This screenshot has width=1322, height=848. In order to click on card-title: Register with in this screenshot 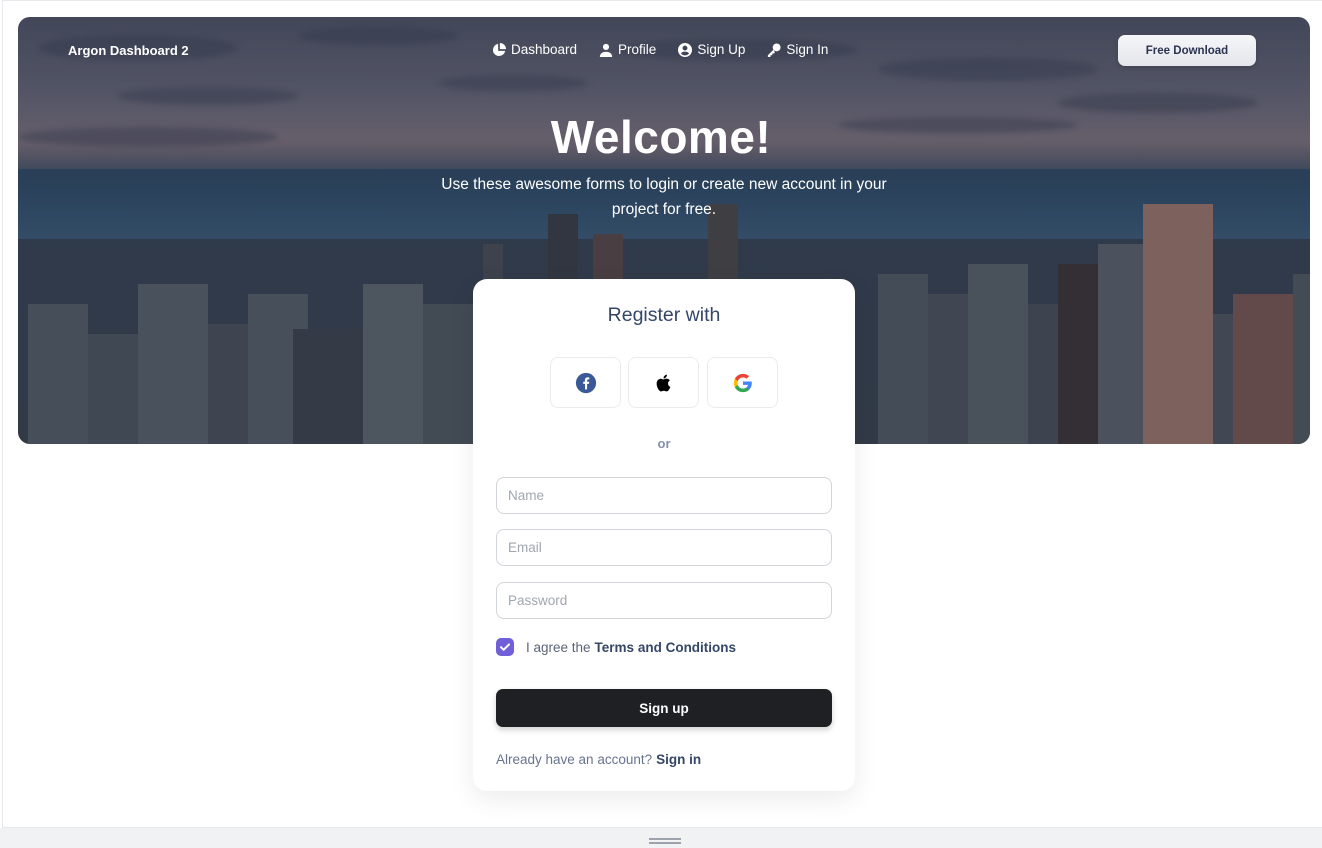, I will do `click(664, 315)`.